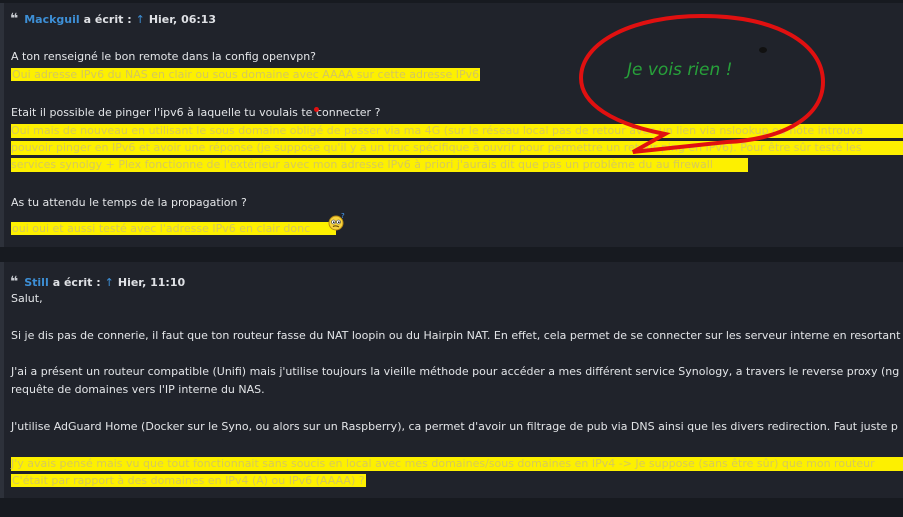  I want to click on quote-header: ❝ Mackguil a écrit : ↑ Hier, 06:13, so click(113, 19).